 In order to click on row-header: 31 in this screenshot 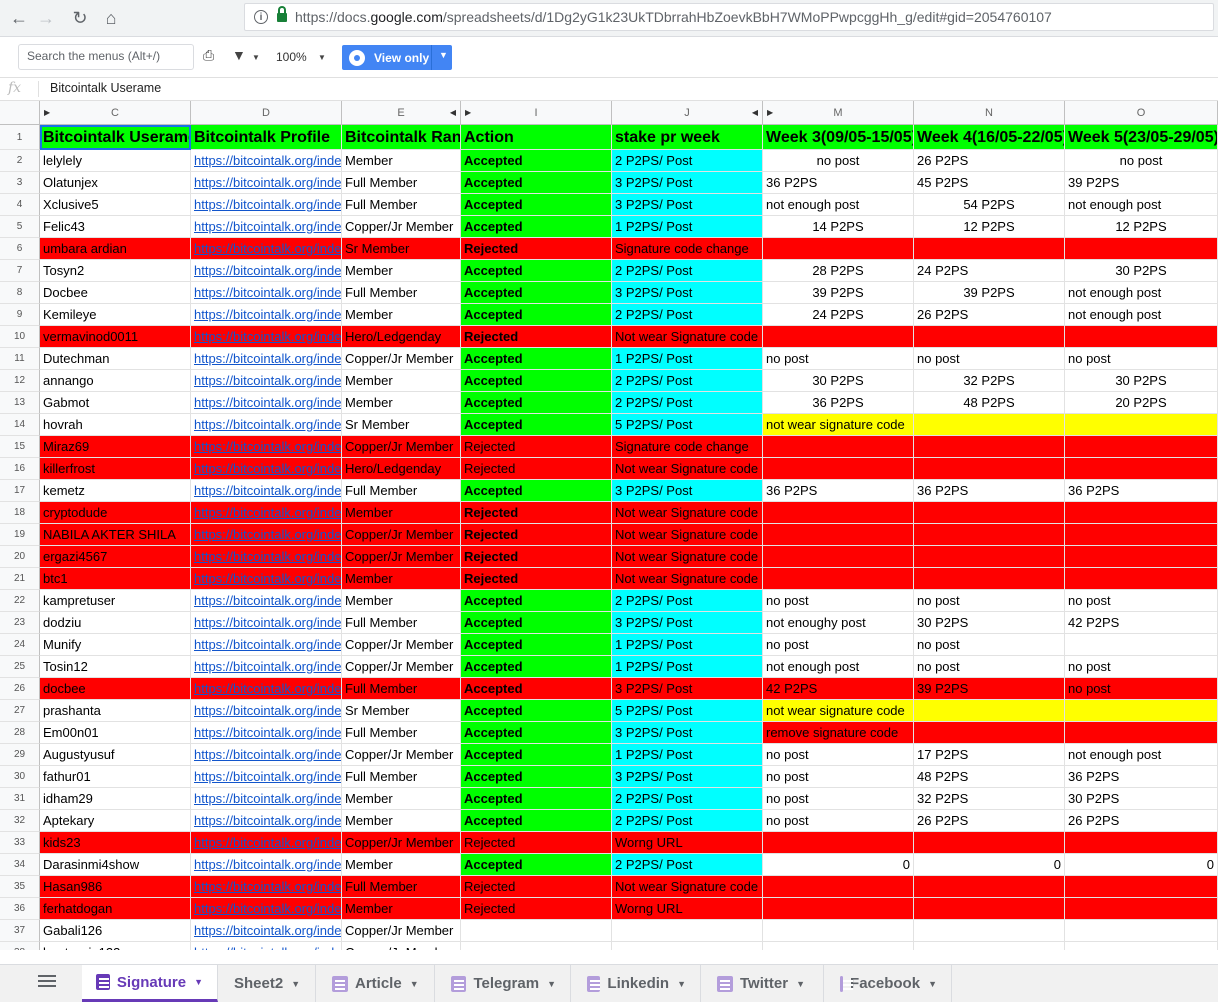, I will do `click(20, 799)`.